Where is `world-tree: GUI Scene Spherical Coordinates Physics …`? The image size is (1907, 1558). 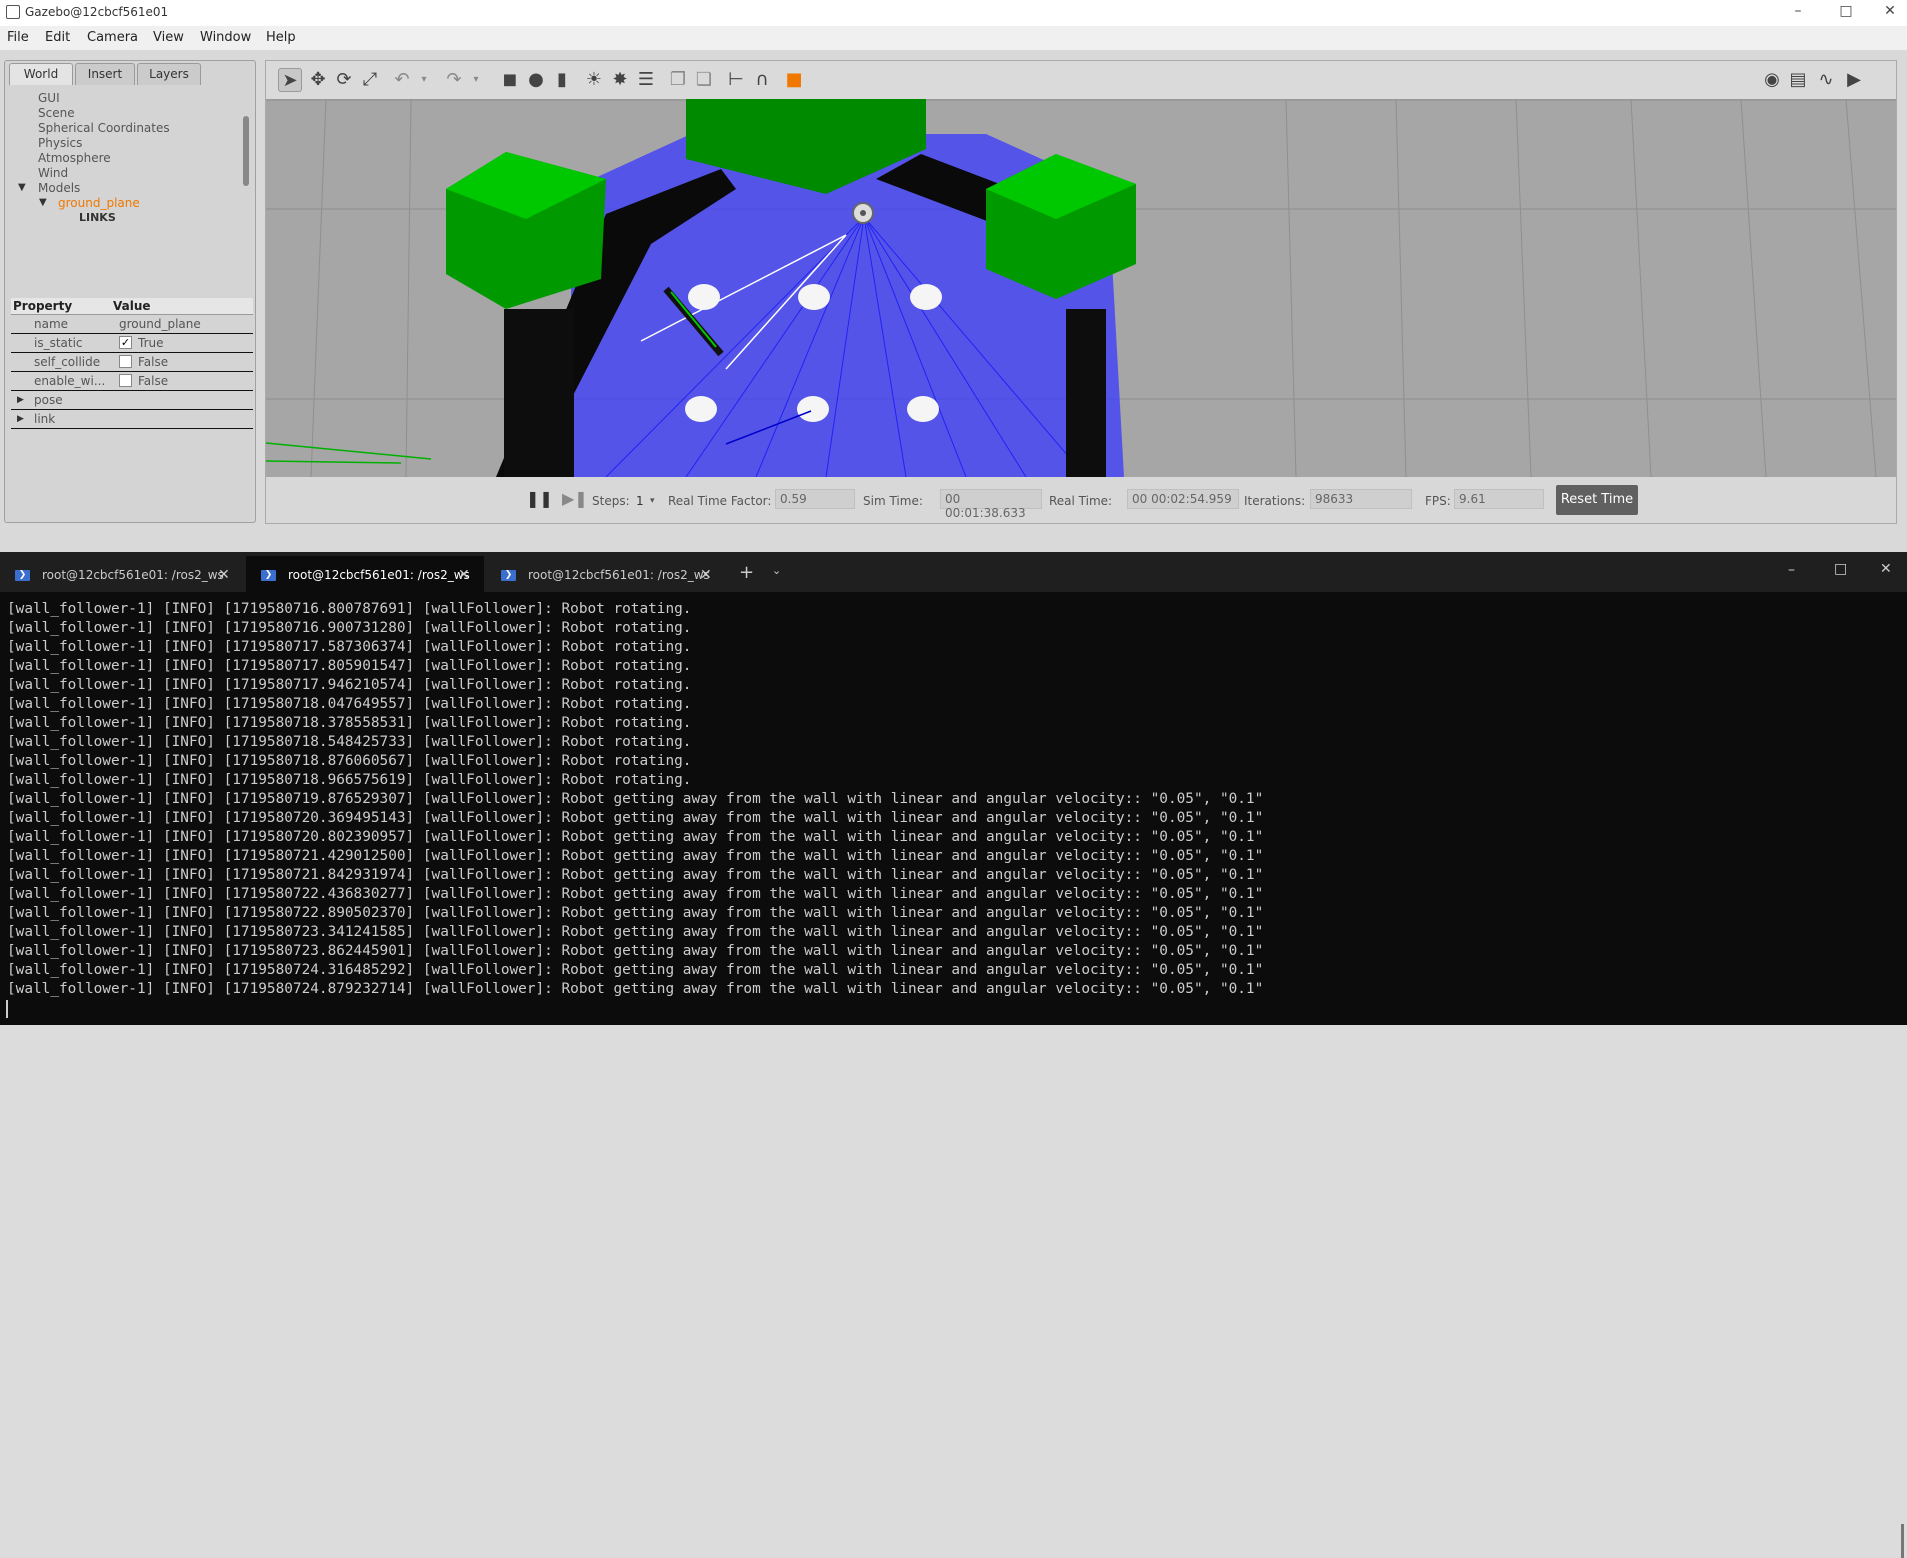
world-tree: GUI Scene Spherical Coordinates Physics … is located at coordinates (129, 190).